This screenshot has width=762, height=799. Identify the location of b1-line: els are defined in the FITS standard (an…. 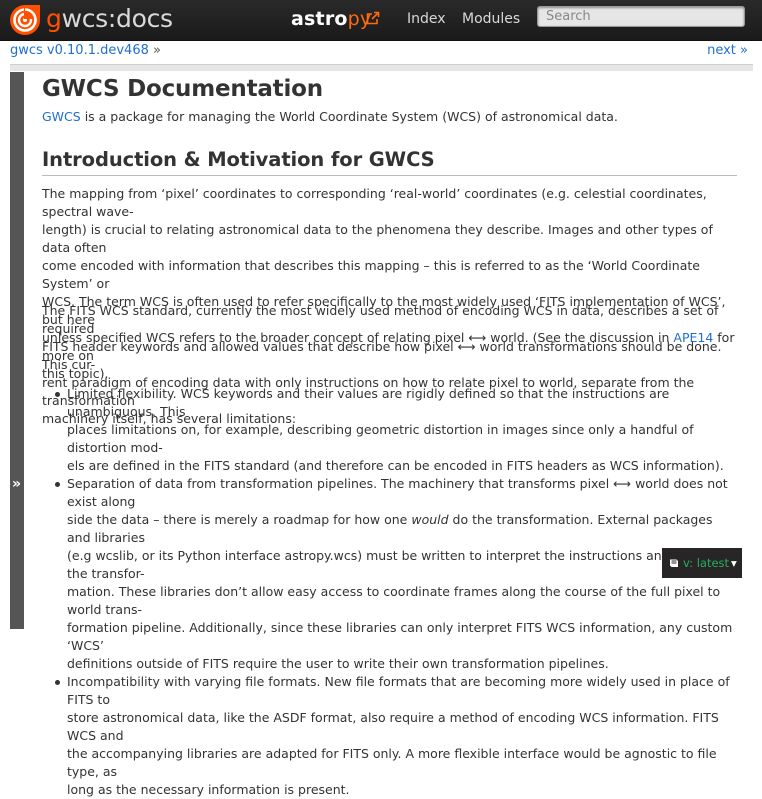
(395, 465).